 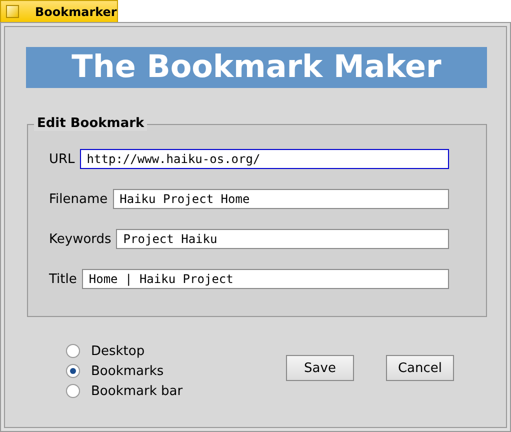 What do you see at coordinates (80, 239) in the screenshot?
I see `field-label: Keywords` at bounding box center [80, 239].